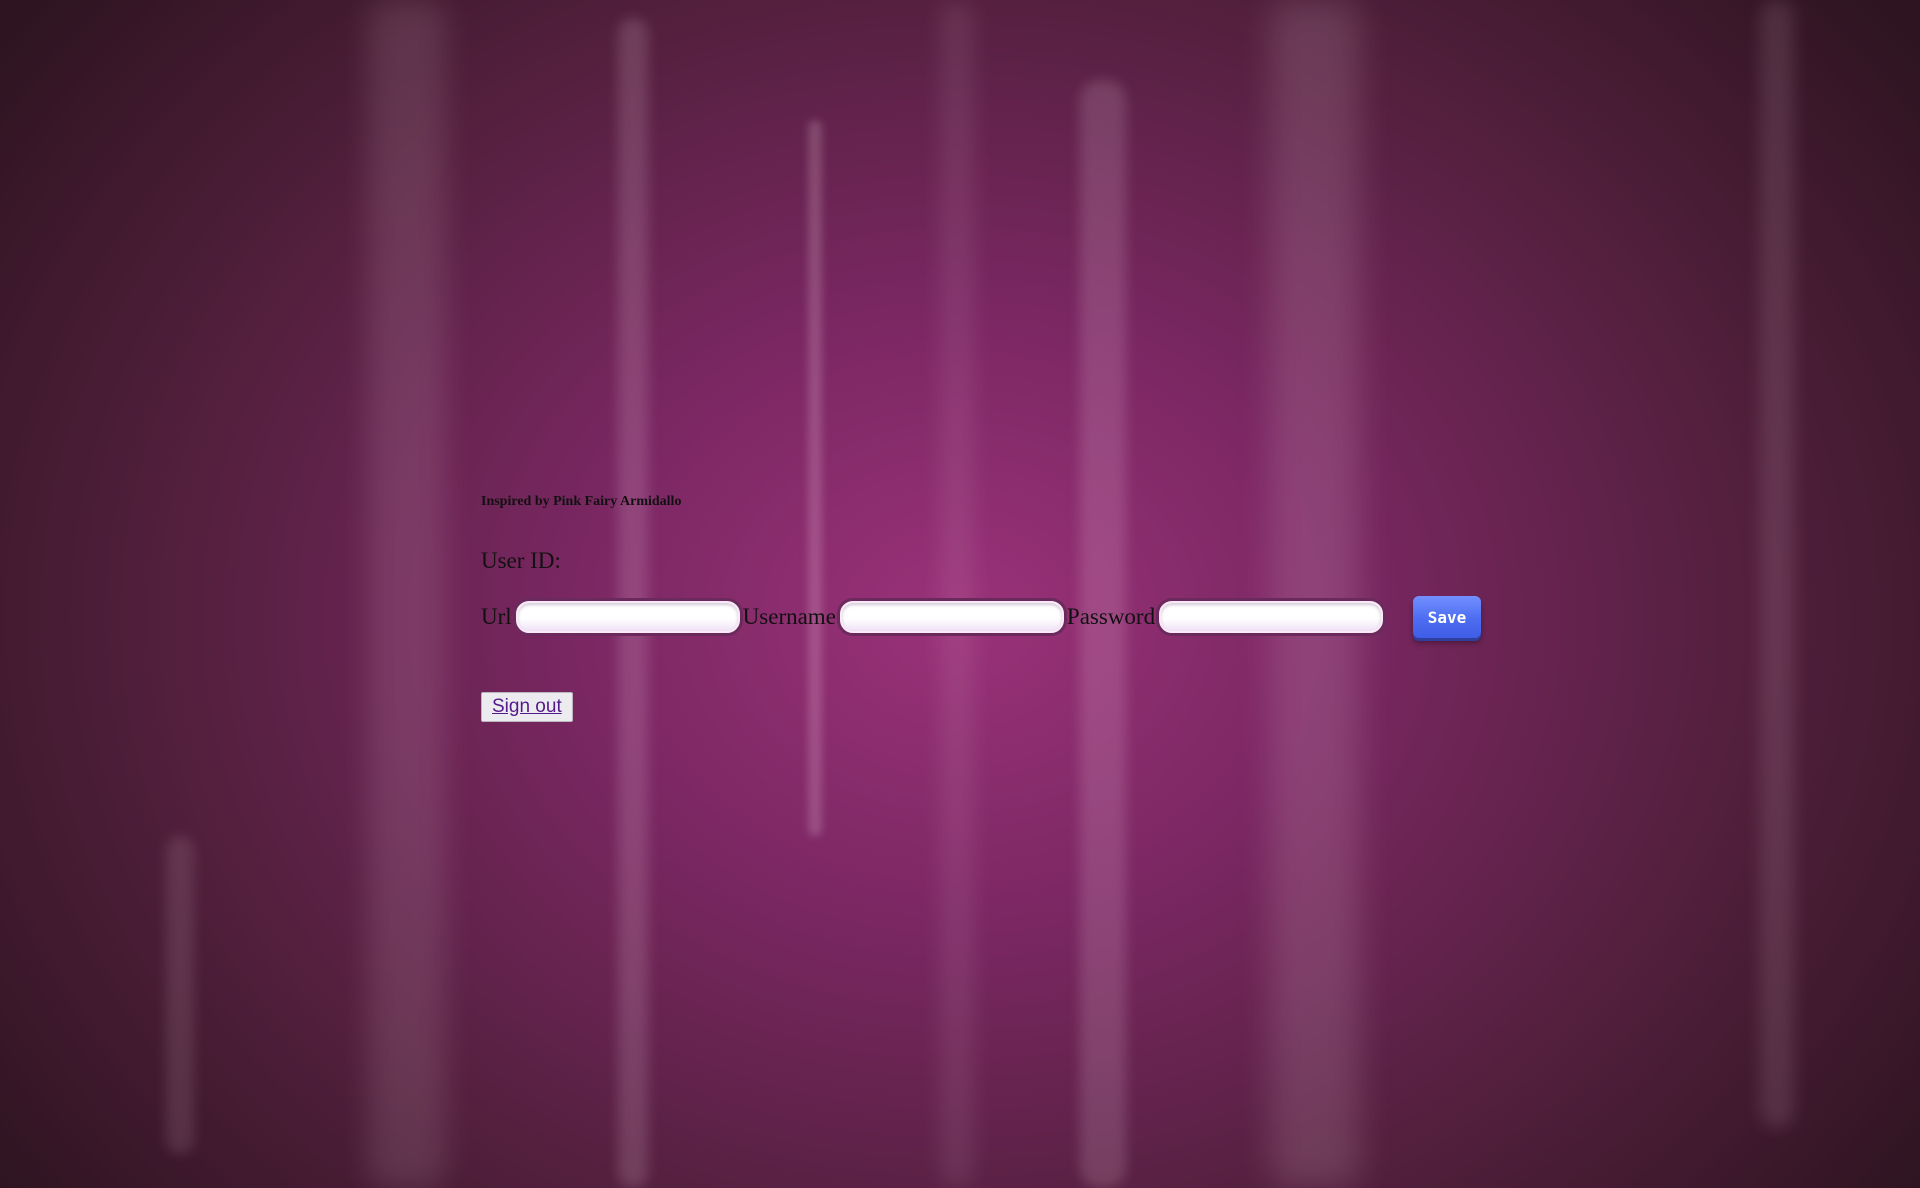  I want to click on credit-text: Inspired by Pink Fairy Armidallo, so click(581, 501).